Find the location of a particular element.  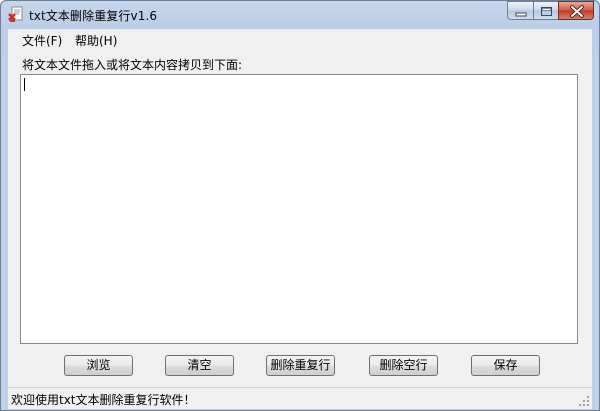

title-bar: txt文本删除重复行v1.6 is located at coordinates (300, 15).